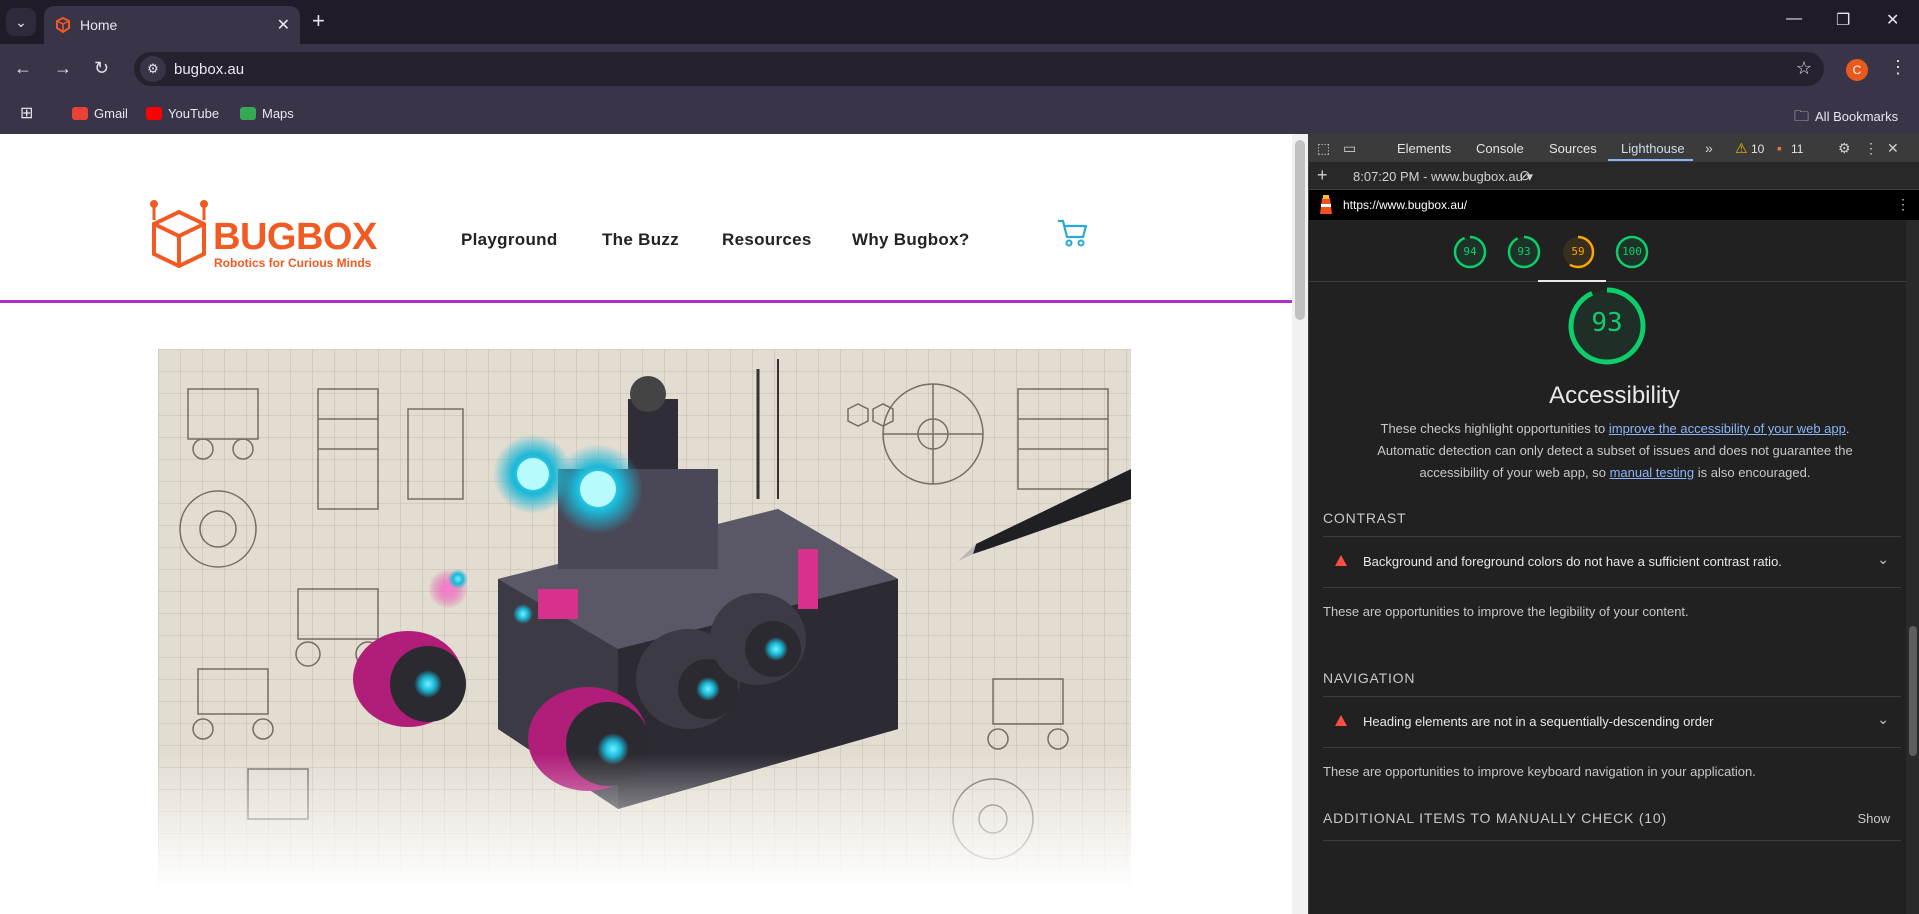  Describe the element at coordinates (1802, 116) in the screenshot. I see `folder-icon: 🗀` at that location.